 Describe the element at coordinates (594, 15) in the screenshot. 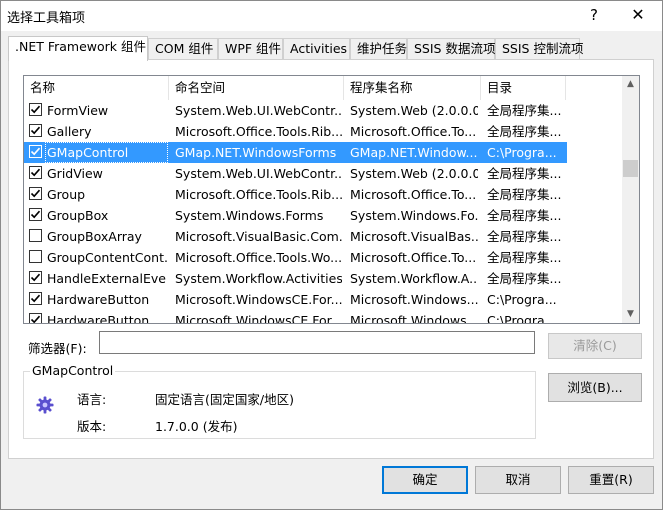

I see `help-button: ?` at that location.